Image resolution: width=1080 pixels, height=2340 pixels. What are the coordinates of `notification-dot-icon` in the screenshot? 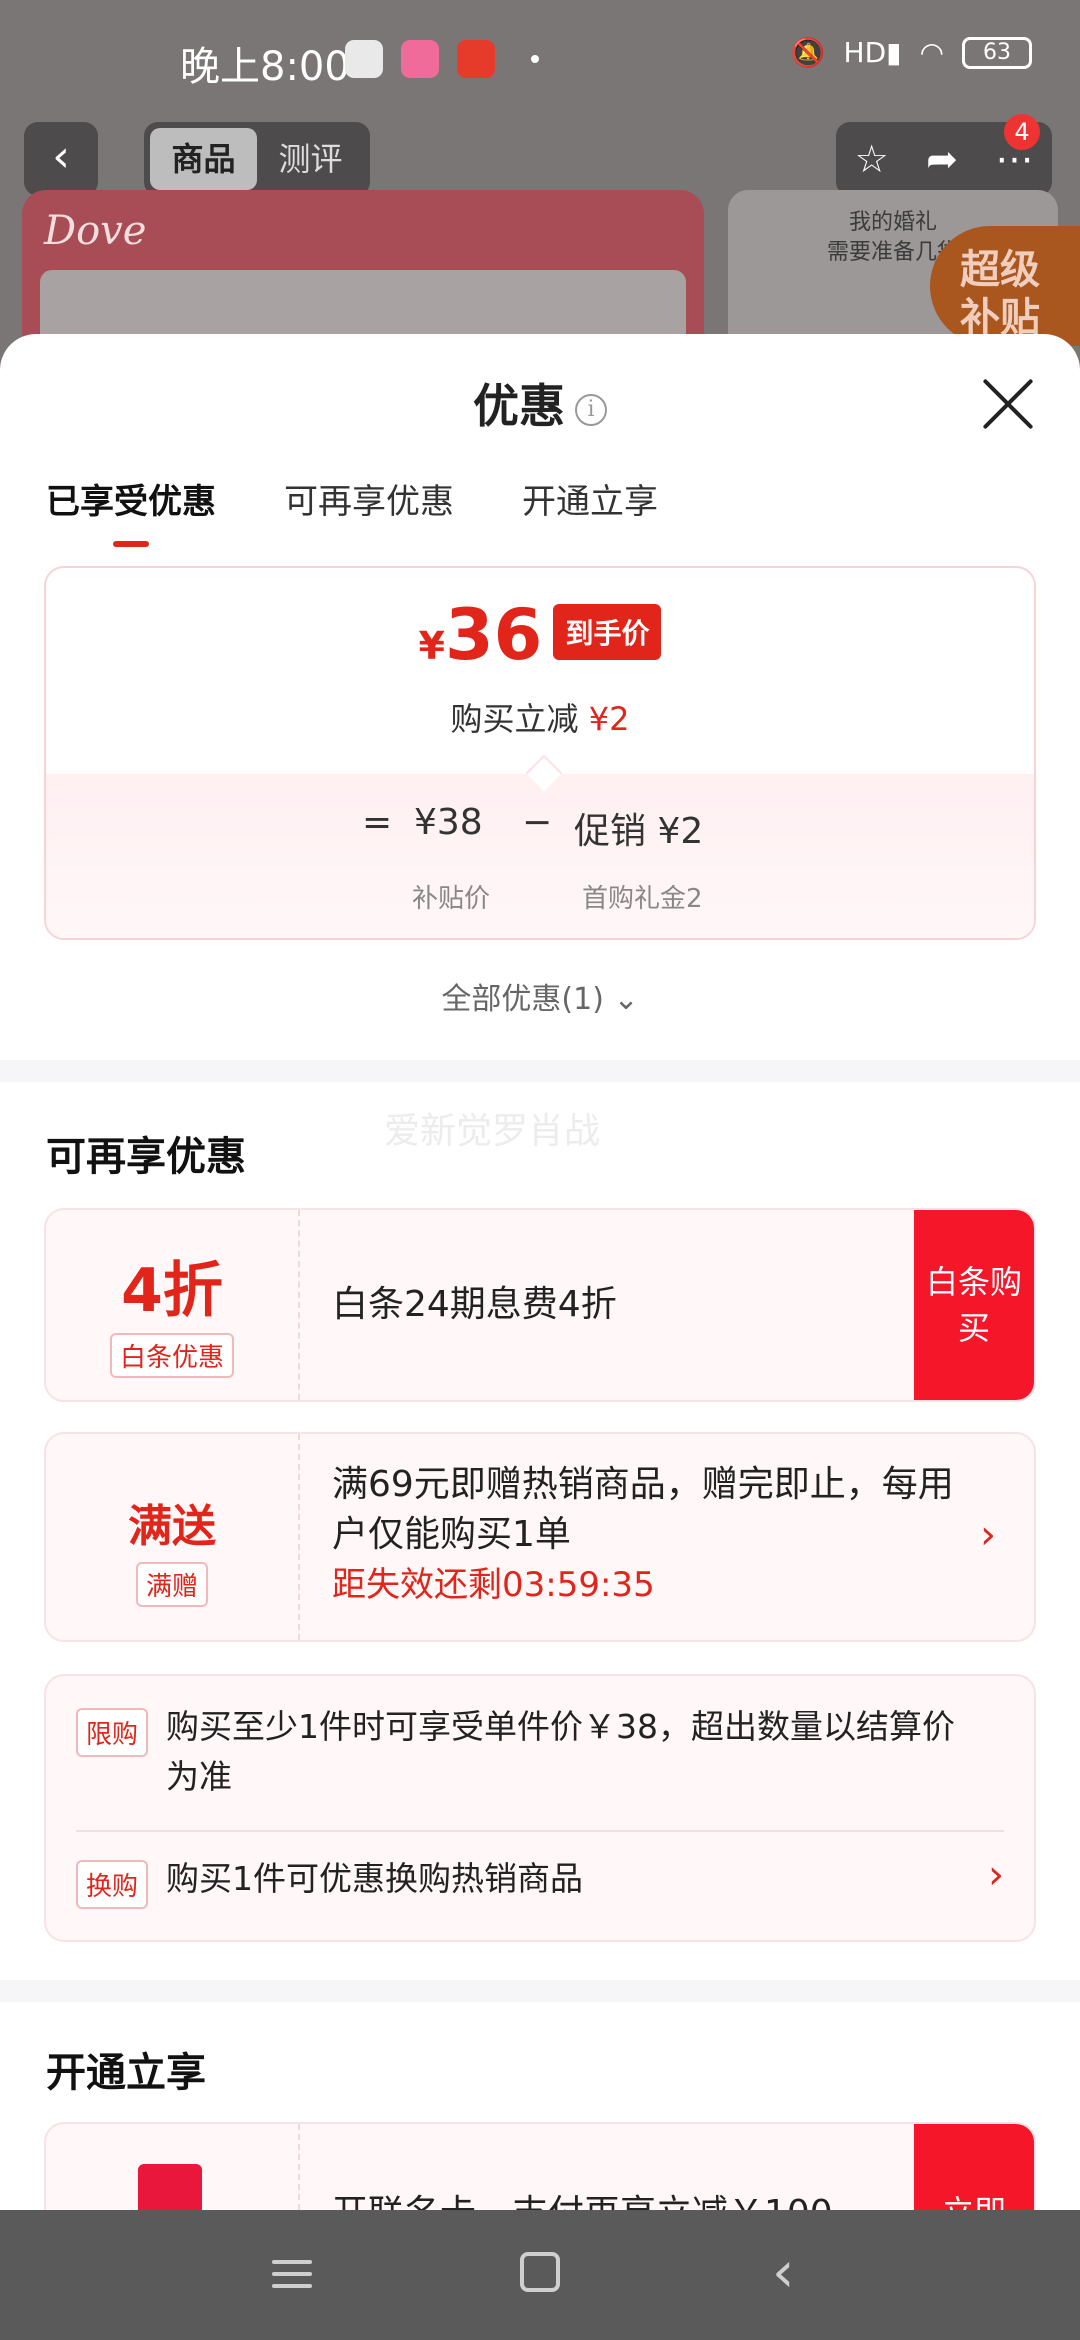 It's located at (535, 59).